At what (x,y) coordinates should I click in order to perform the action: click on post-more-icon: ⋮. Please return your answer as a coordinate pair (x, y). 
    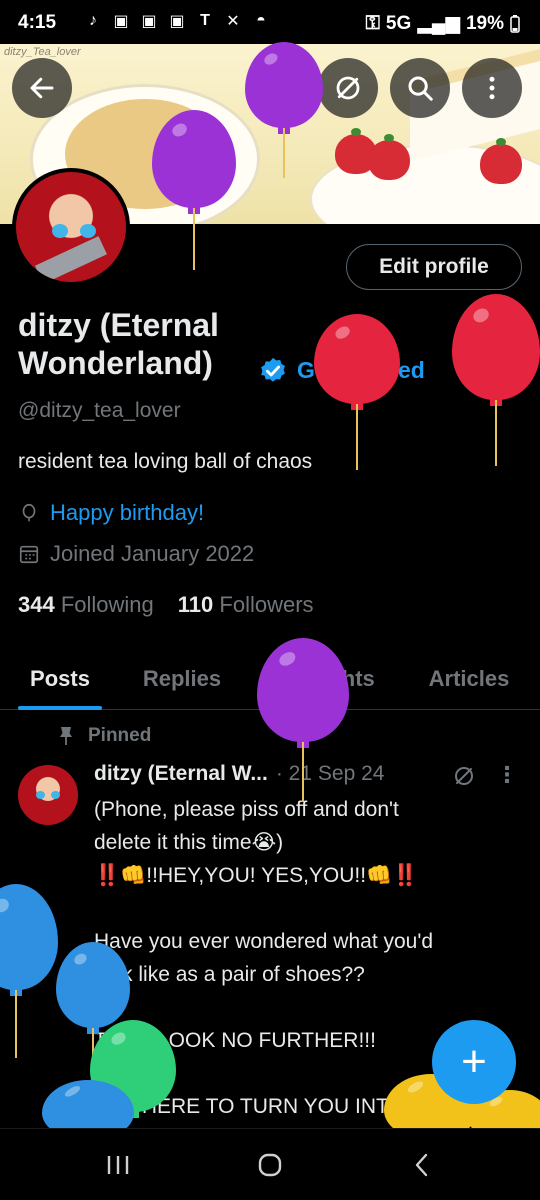
    Looking at the image, I should click on (507, 775).